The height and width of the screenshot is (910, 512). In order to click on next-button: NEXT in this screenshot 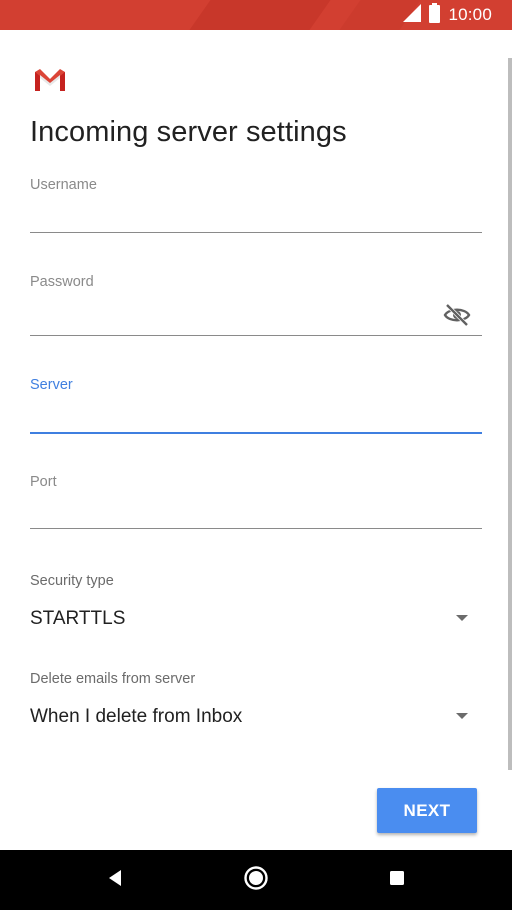, I will do `click(427, 810)`.